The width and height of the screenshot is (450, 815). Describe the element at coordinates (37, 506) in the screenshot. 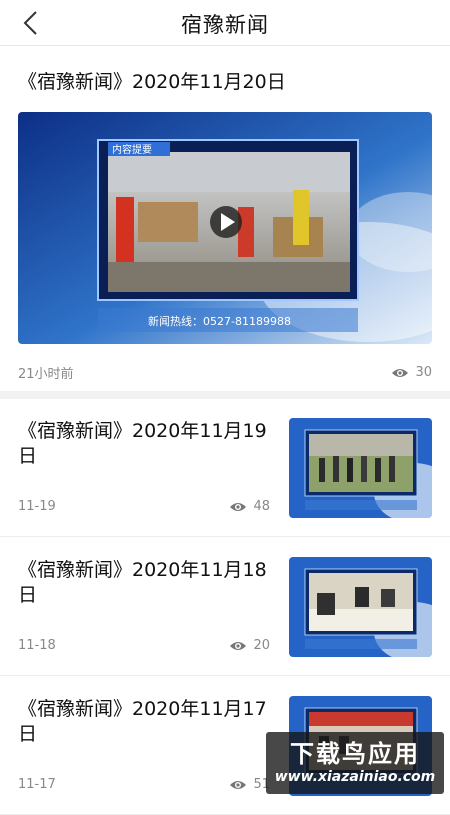

I see `item-date: 11-19` at that location.